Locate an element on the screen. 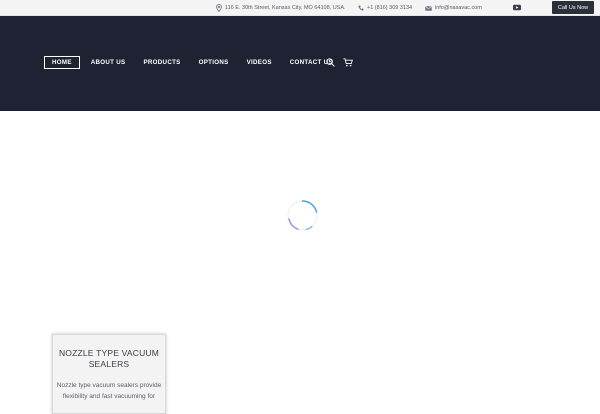 This screenshot has width=600, height=414. nav-item-videos: VIDEOS is located at coordinates (259, 62).